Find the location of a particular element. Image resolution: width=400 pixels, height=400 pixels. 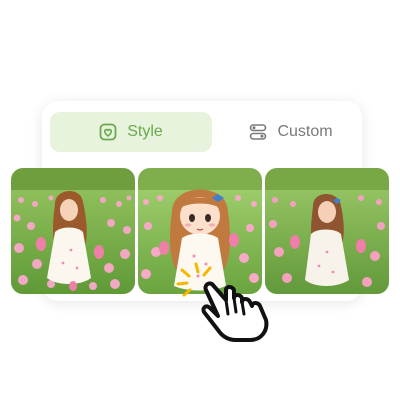

original-photo is located at coordinates (73, 231).